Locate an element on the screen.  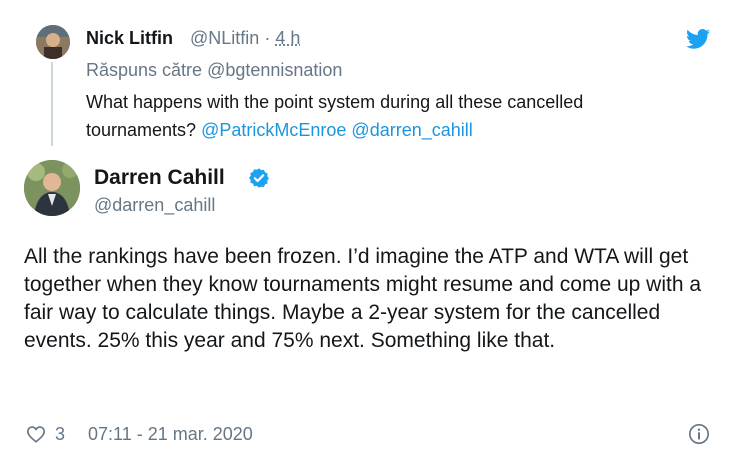
reply-author-handle: @NLitfin is located at coordinates (224, 38).